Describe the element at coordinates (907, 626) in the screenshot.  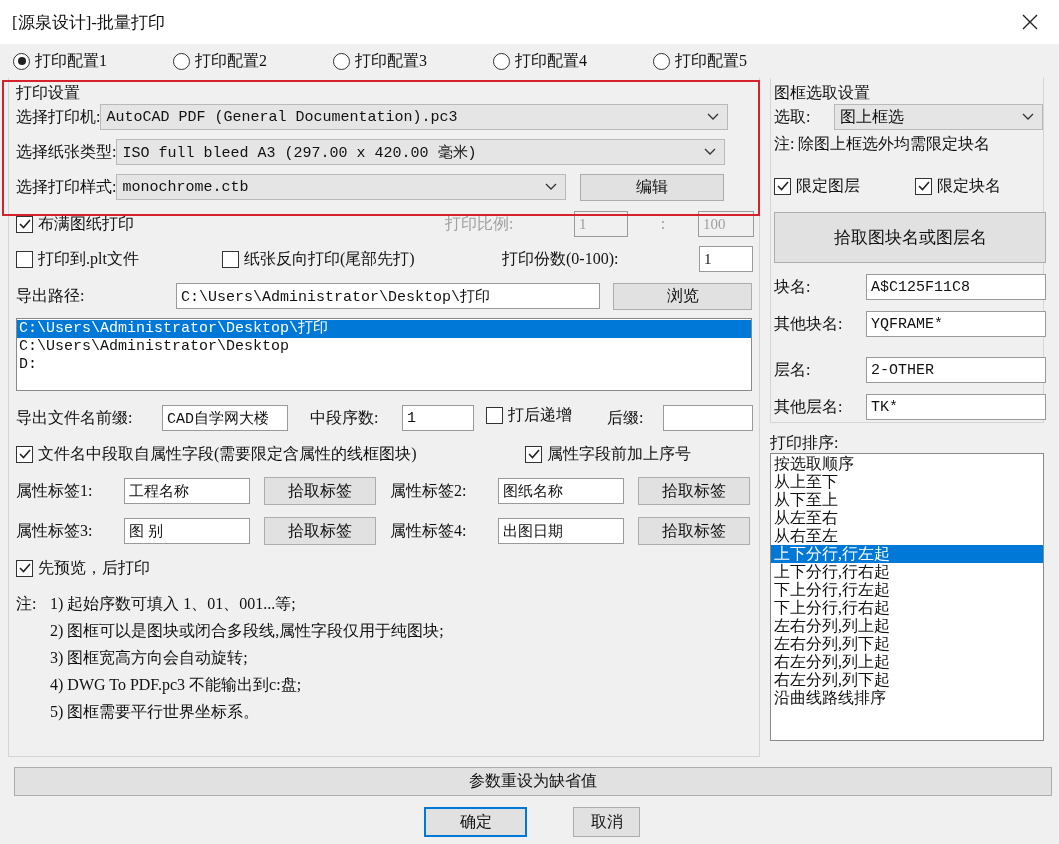
I see `sort-list-item: 左右分列,列上起` at that location.